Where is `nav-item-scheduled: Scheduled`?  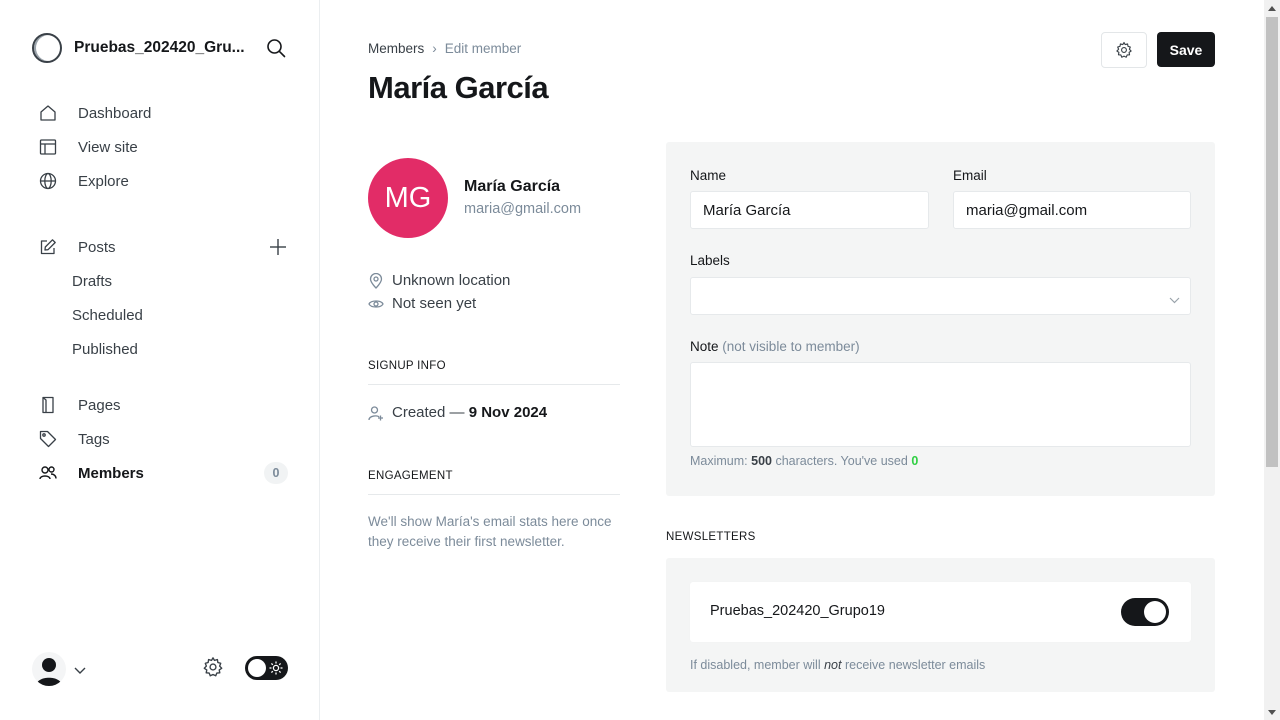
nav-item-scheduled: Scheduled is located at coordinates (160, 315).